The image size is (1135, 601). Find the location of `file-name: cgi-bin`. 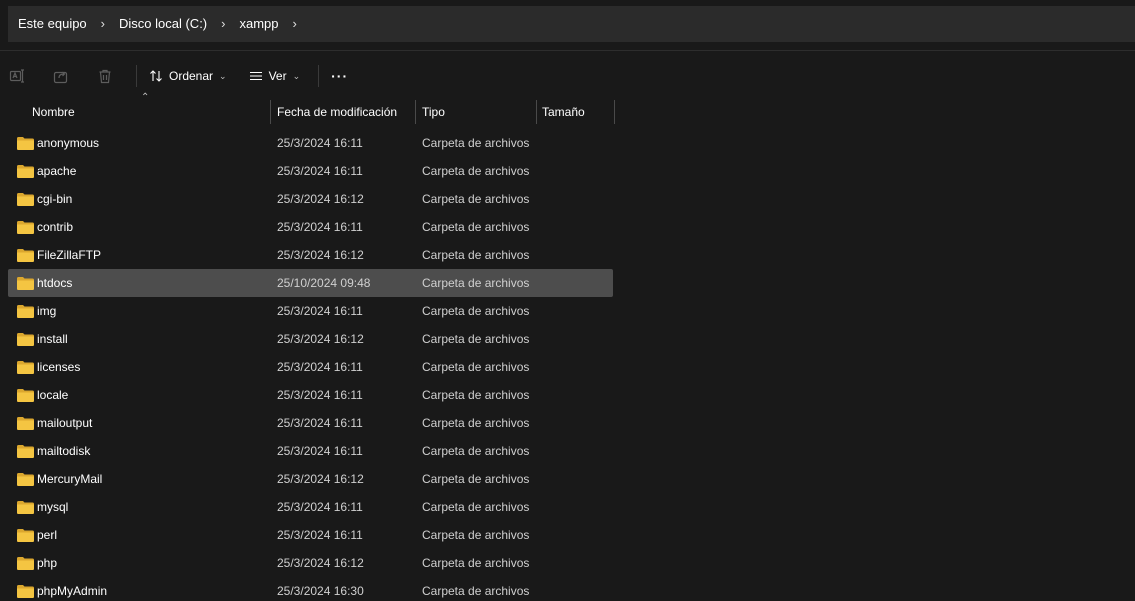

file-name: cgi-bin is located at coordinates (55, 199).